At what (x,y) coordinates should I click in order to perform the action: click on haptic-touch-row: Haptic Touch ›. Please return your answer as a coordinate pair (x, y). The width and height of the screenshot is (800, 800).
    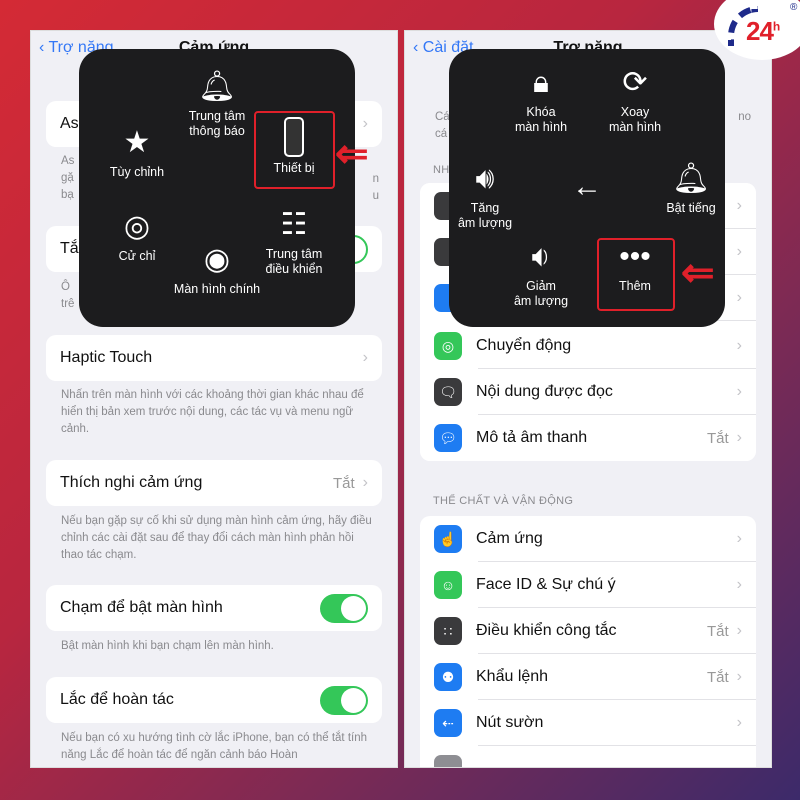
    Looking at the image, I should click on (214, 358).